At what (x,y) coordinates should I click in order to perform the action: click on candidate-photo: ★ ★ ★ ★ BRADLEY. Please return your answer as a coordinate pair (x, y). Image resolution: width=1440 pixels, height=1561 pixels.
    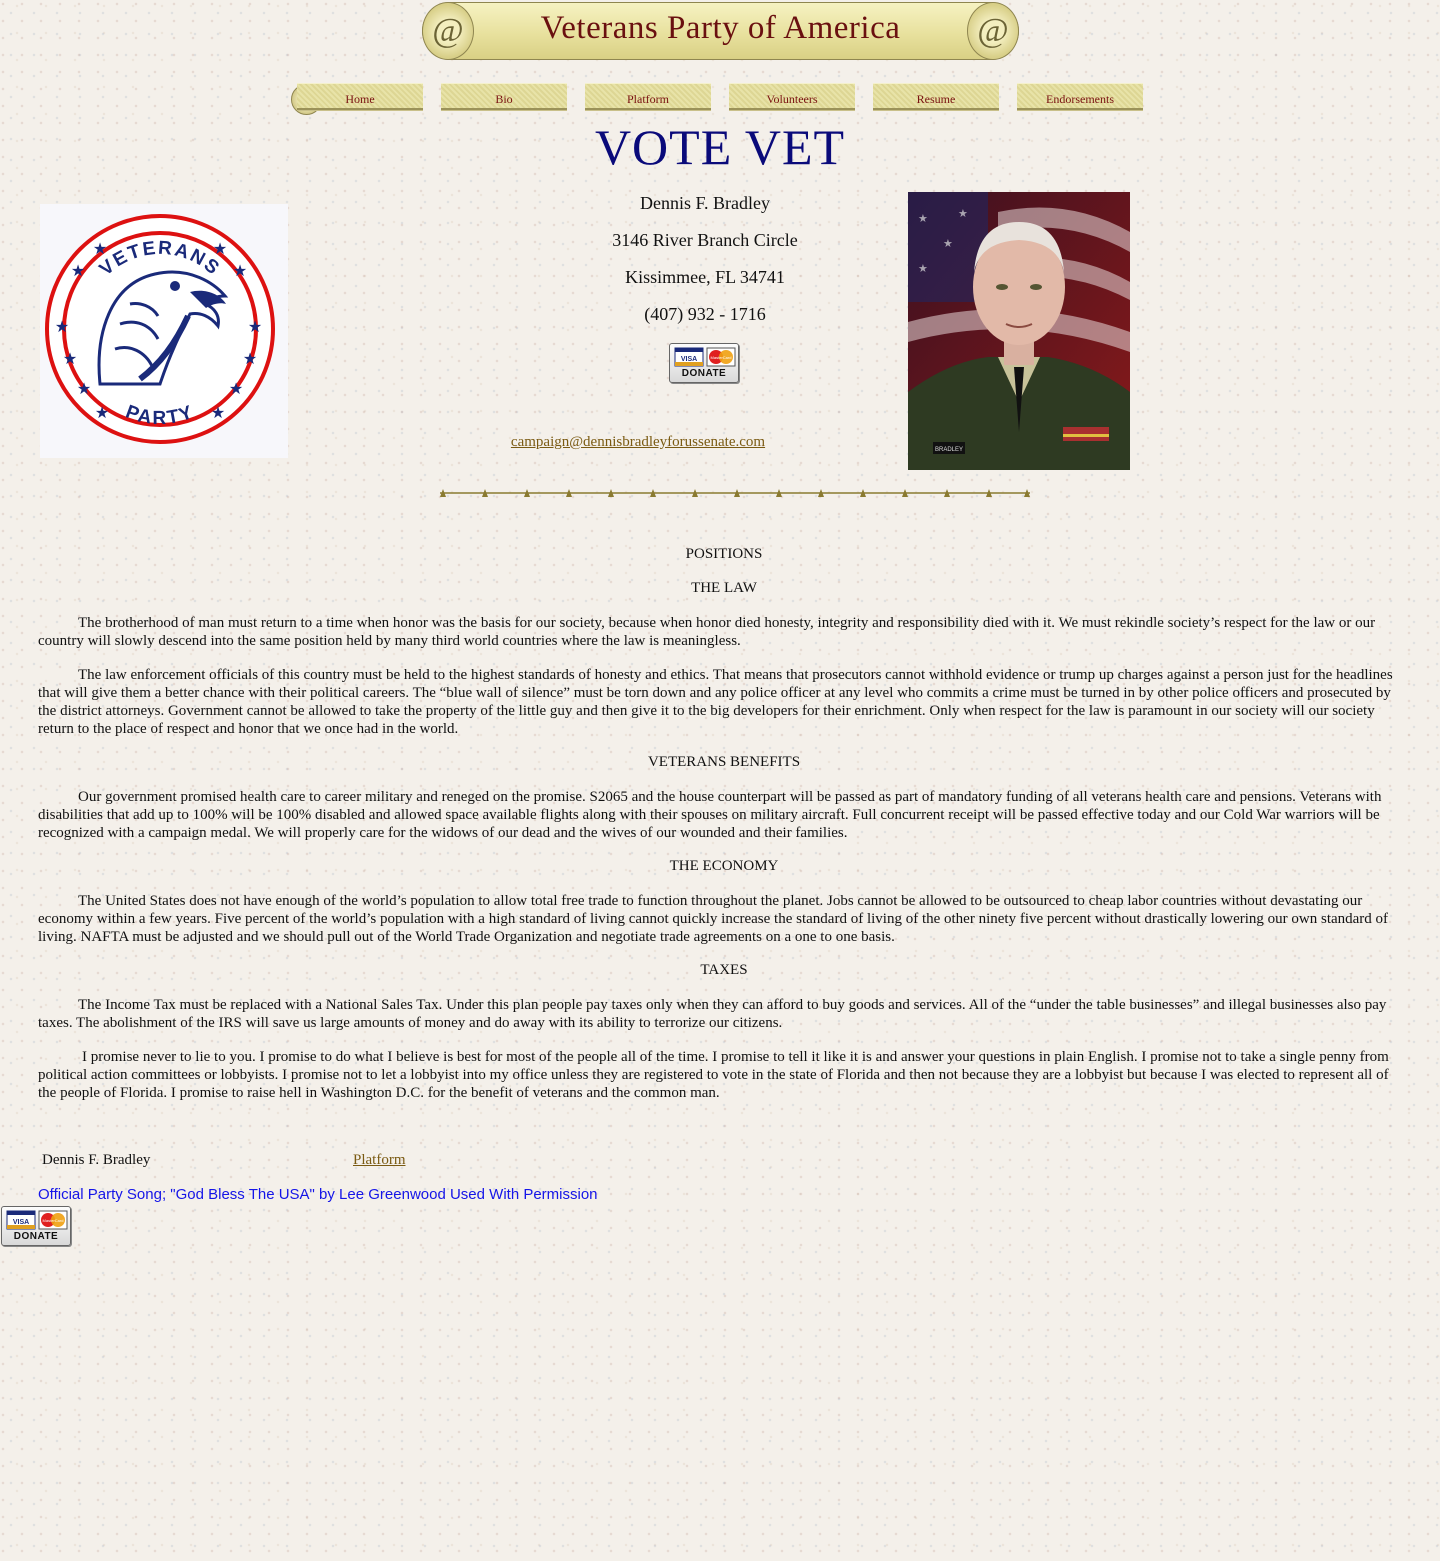
    Looking at the image, I should click on (1019, 331).